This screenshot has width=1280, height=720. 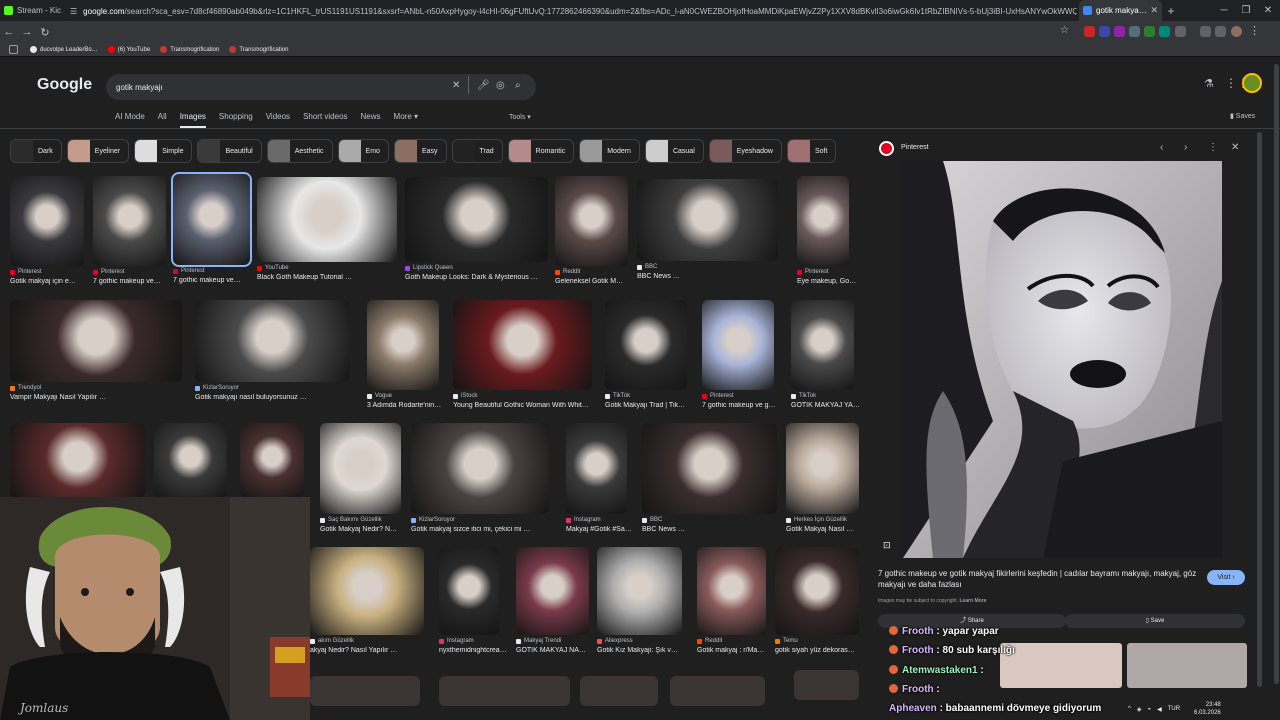 What do you see at coordinates (1171, 11) in the screenshot?
I see `new-tab-icon: +` at bounding box center [1171, 11].